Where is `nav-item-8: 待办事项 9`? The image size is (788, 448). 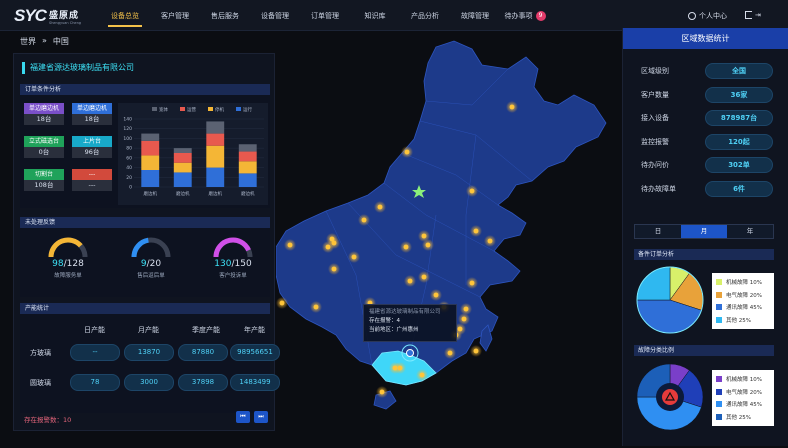
nav-item-8: 待办事项 9 is located at coordinates (525, 15).